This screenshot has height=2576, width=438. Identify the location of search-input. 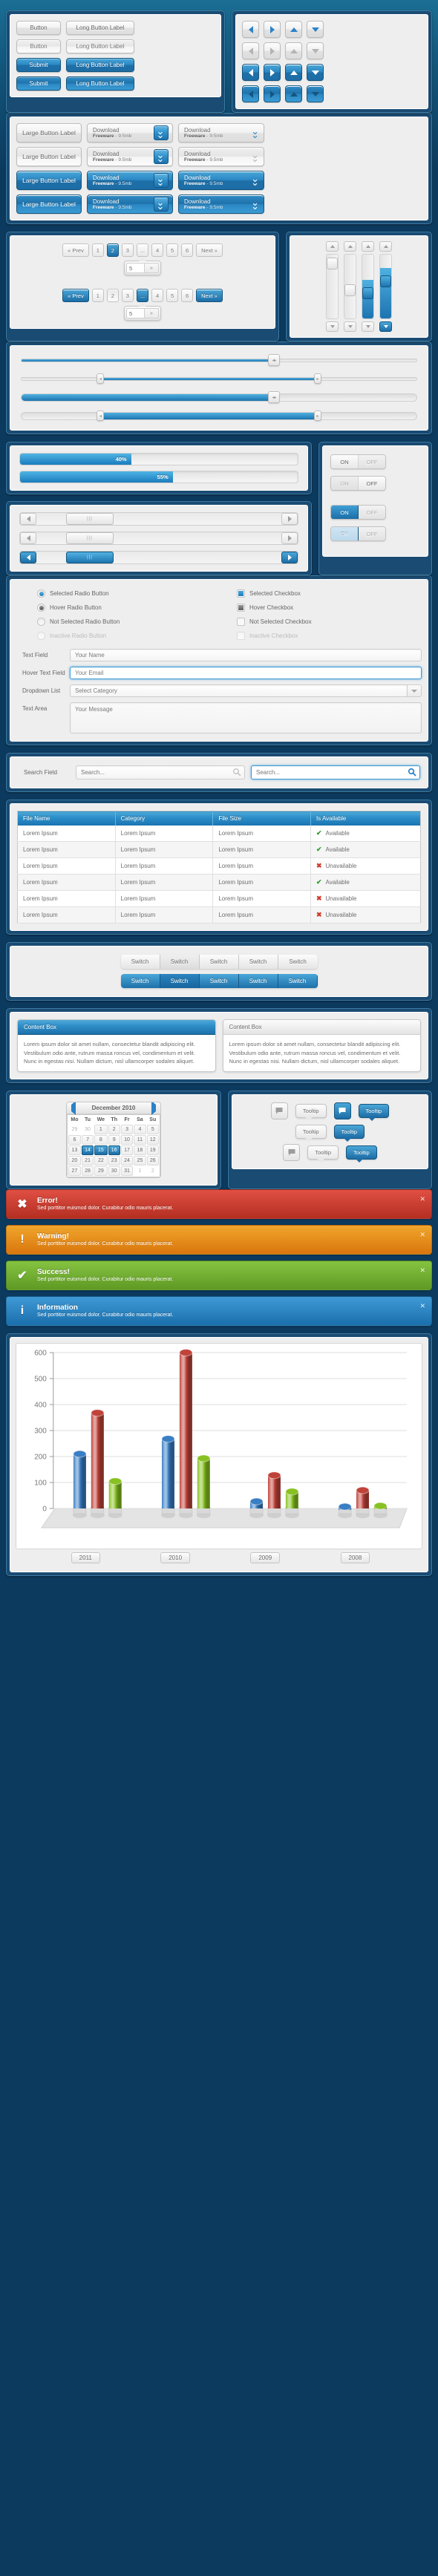
(160, 772).